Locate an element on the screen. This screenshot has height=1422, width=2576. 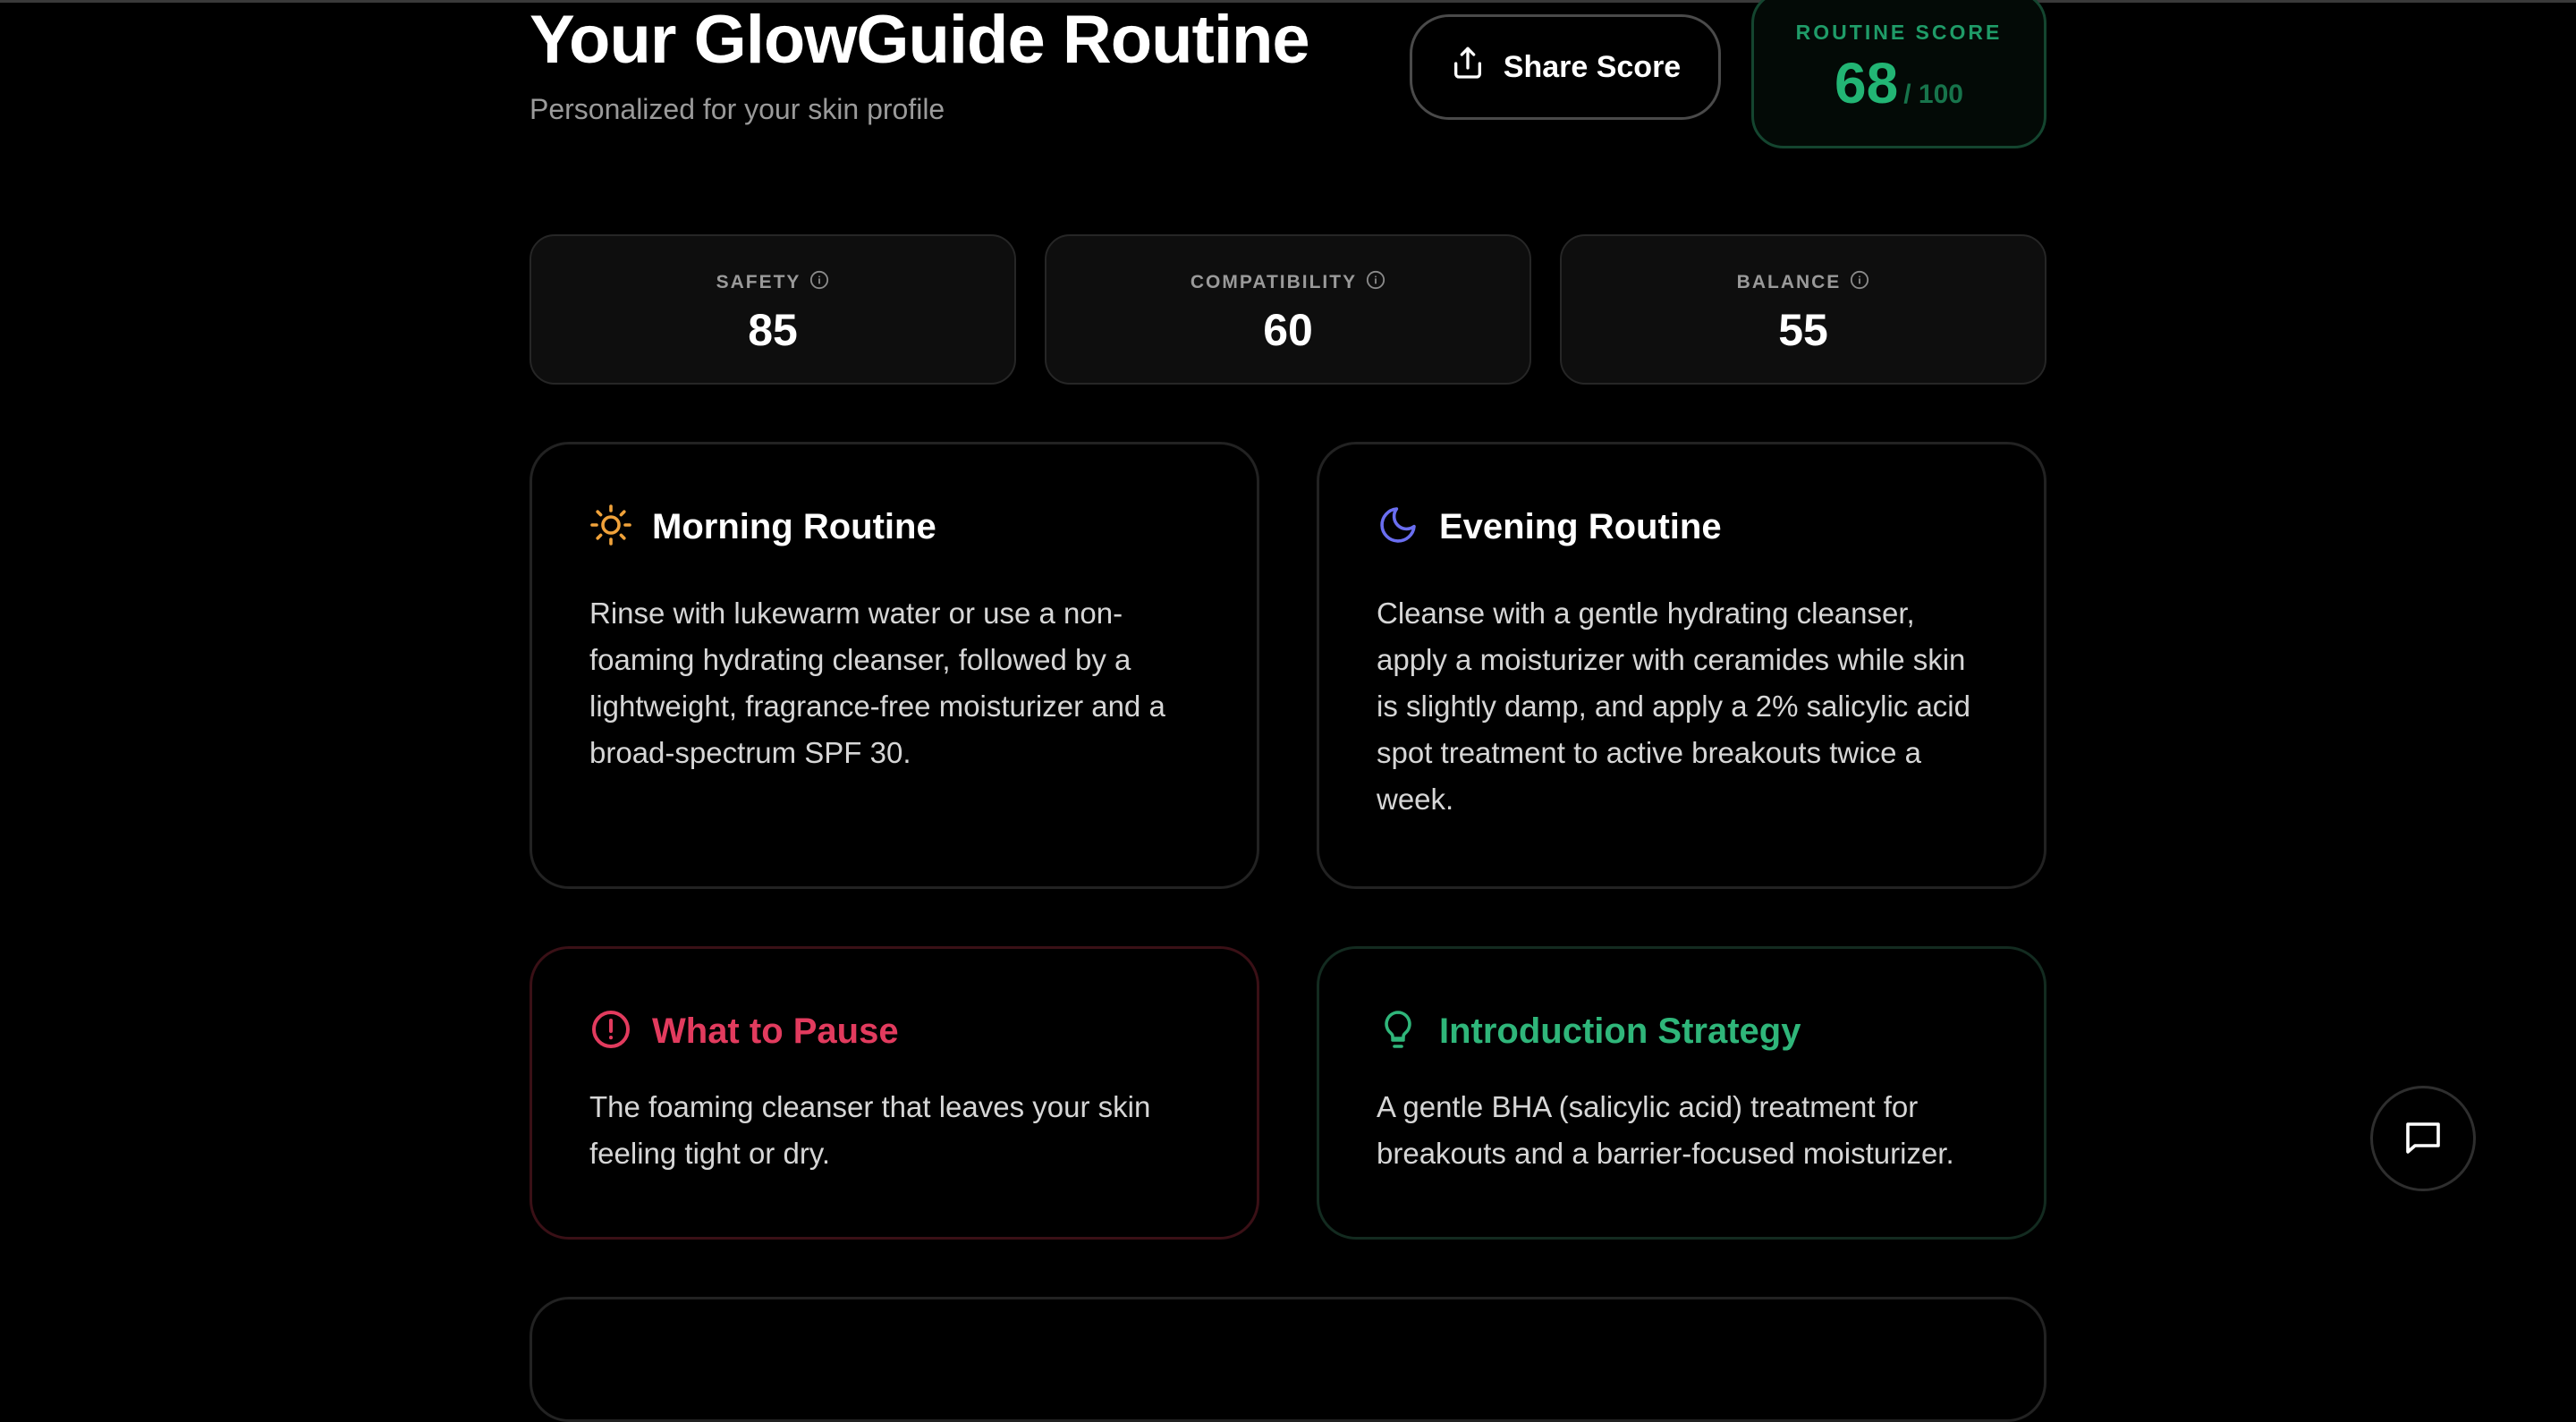
metric-balance-label-row: BALANCE is located at coordinates (1803, 282).